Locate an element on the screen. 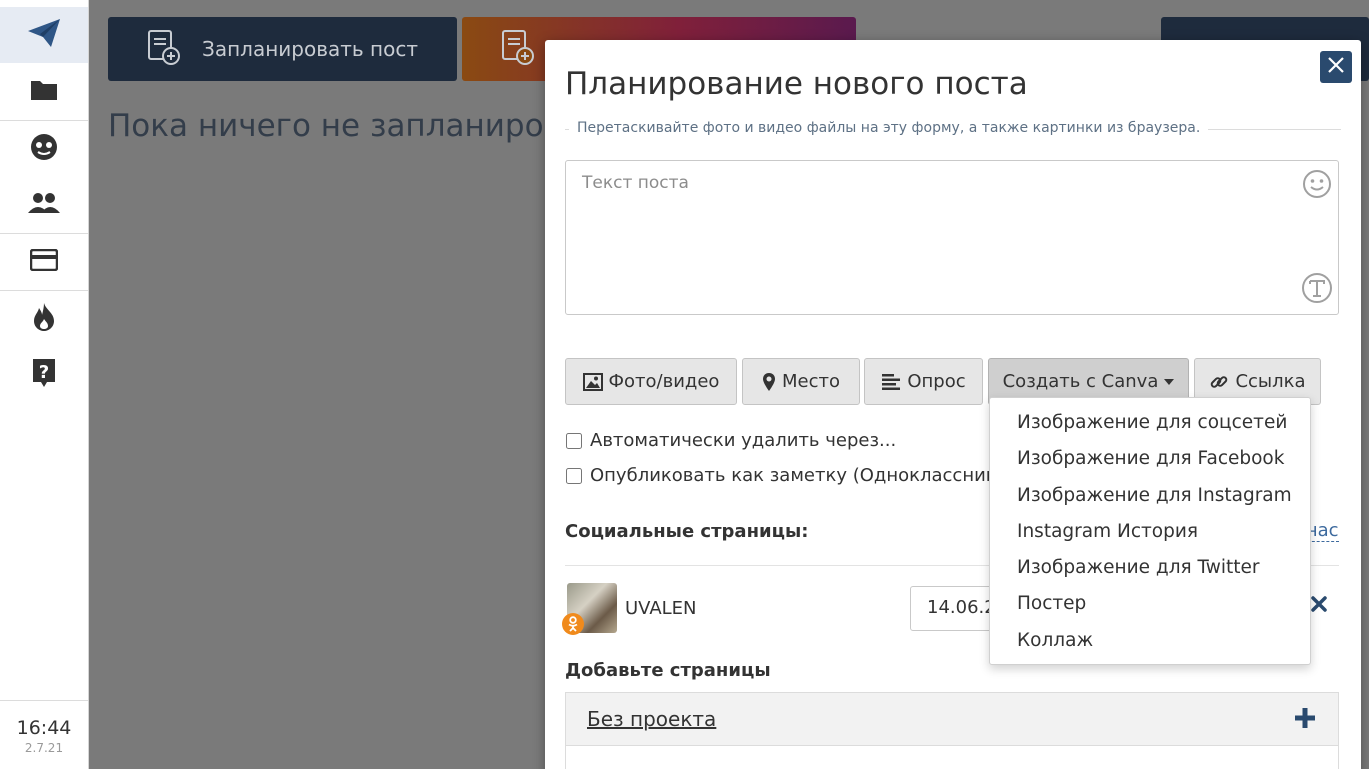 The height and width of the screenshot is (769, 1369). now-link: час is located at coordinates (1323, 531).